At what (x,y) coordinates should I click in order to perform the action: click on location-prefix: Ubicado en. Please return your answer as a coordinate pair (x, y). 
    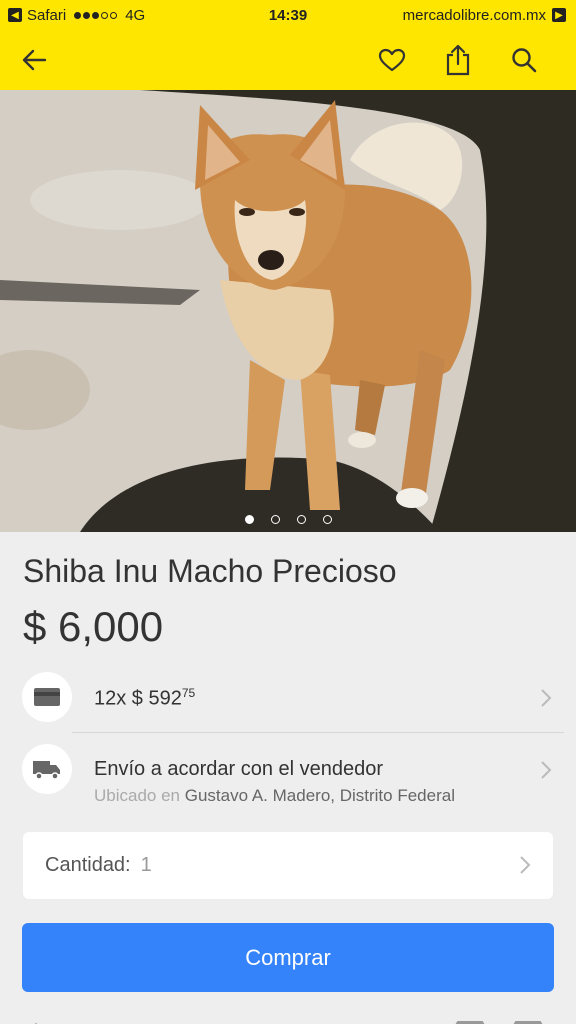
    Looking at the image, I should click on (137, 795).